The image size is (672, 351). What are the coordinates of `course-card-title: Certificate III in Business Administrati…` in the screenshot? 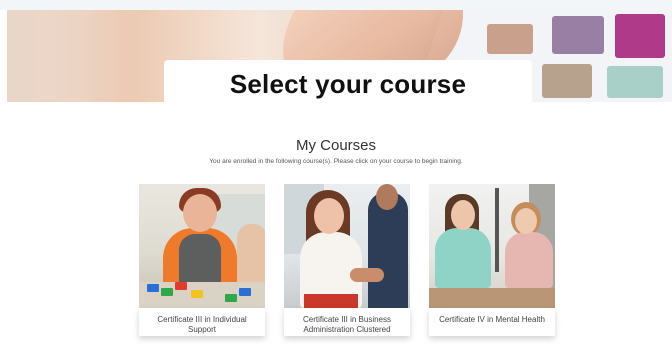 It's located at (347, 322).